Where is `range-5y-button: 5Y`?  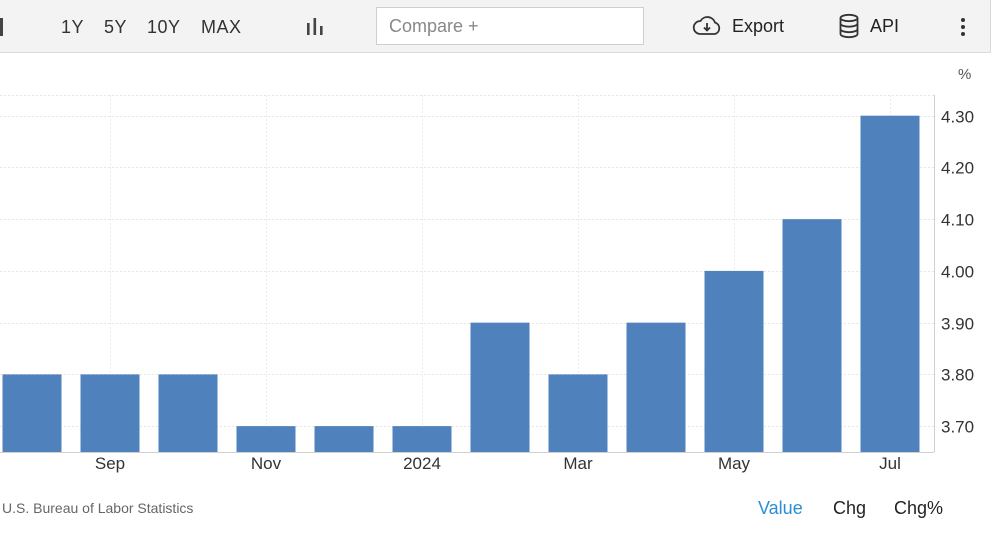
range-5y-button: 5Y is located at coordinates (115, 27).